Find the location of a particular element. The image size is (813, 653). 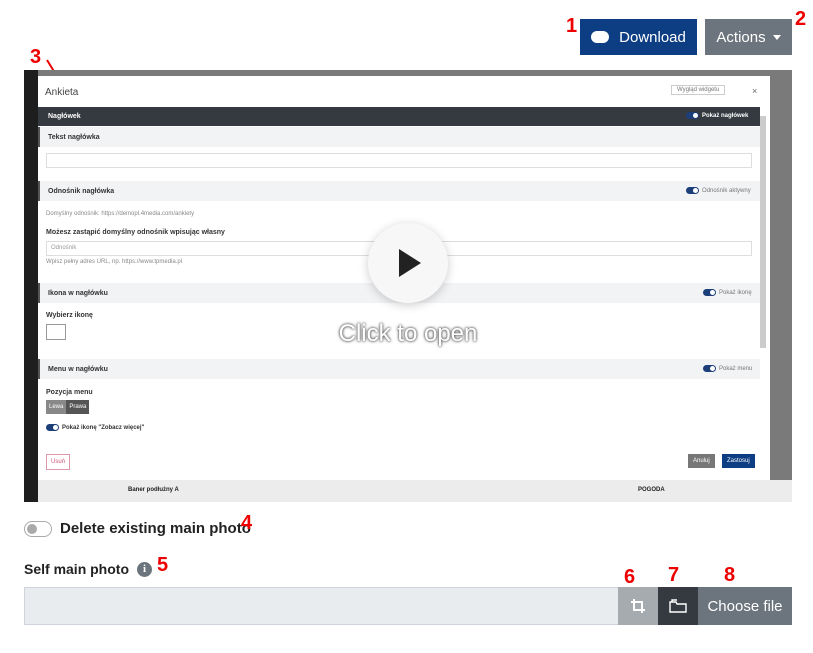

marker-4: 4 is located at coordinates (247, 523).